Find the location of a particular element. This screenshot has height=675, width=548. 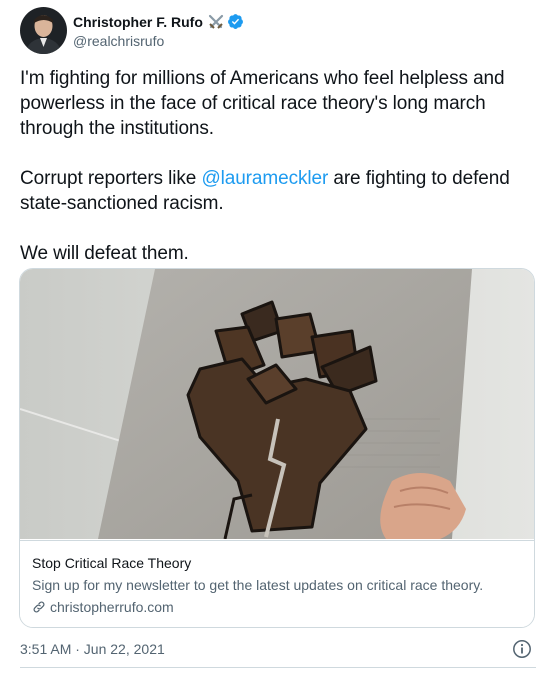

author-names: Christopher F. Rufo @realchrisrufo is located at coordinates (158, 30).